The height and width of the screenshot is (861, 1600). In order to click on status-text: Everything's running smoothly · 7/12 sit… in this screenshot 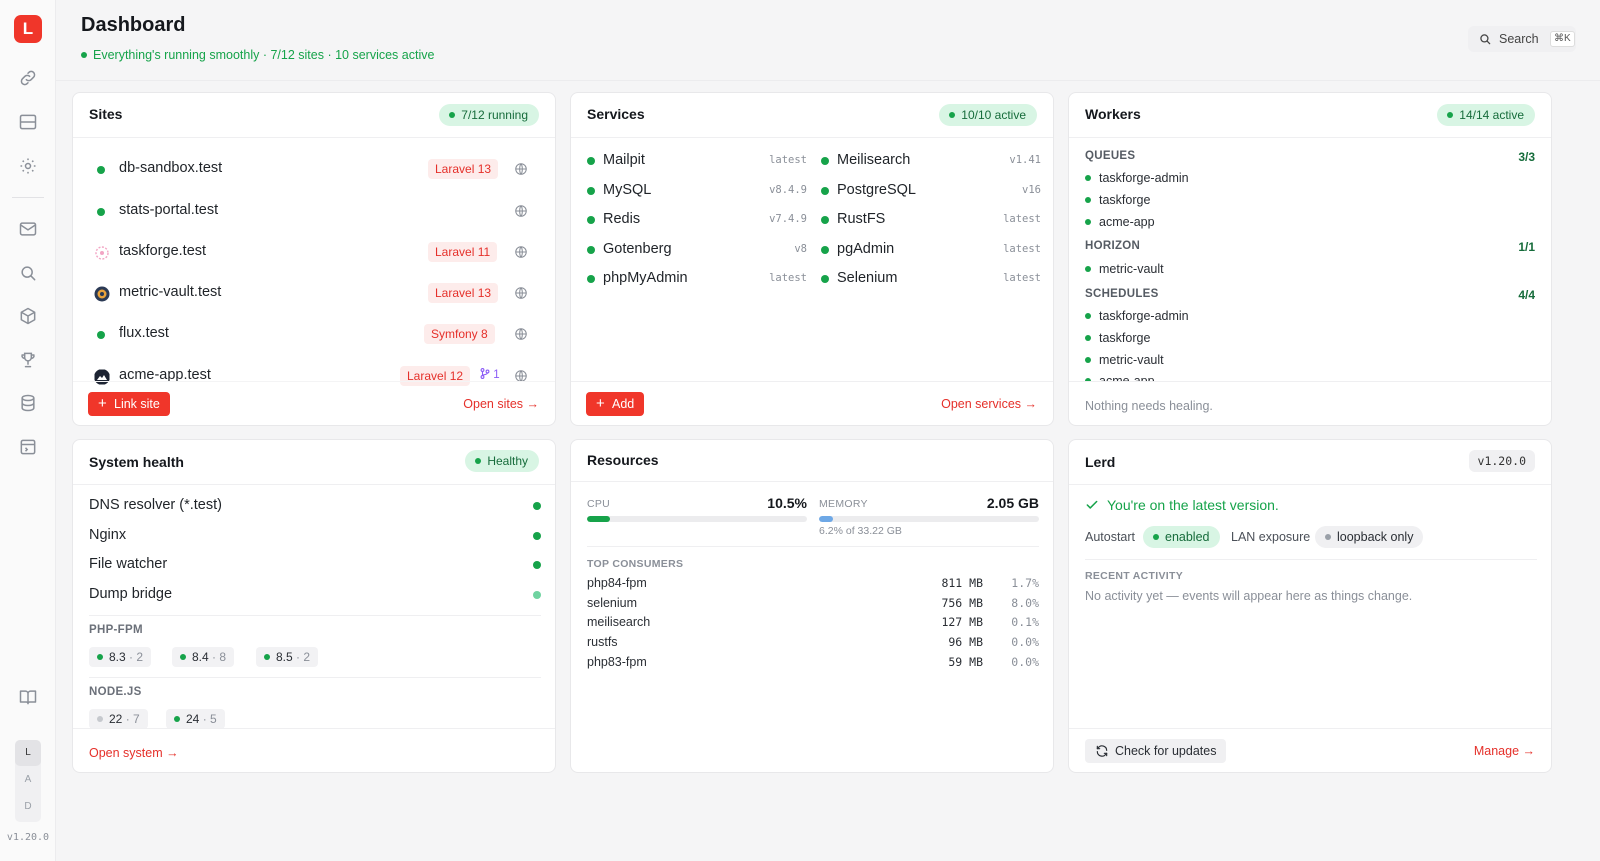, I will do `click(264, 55)`.